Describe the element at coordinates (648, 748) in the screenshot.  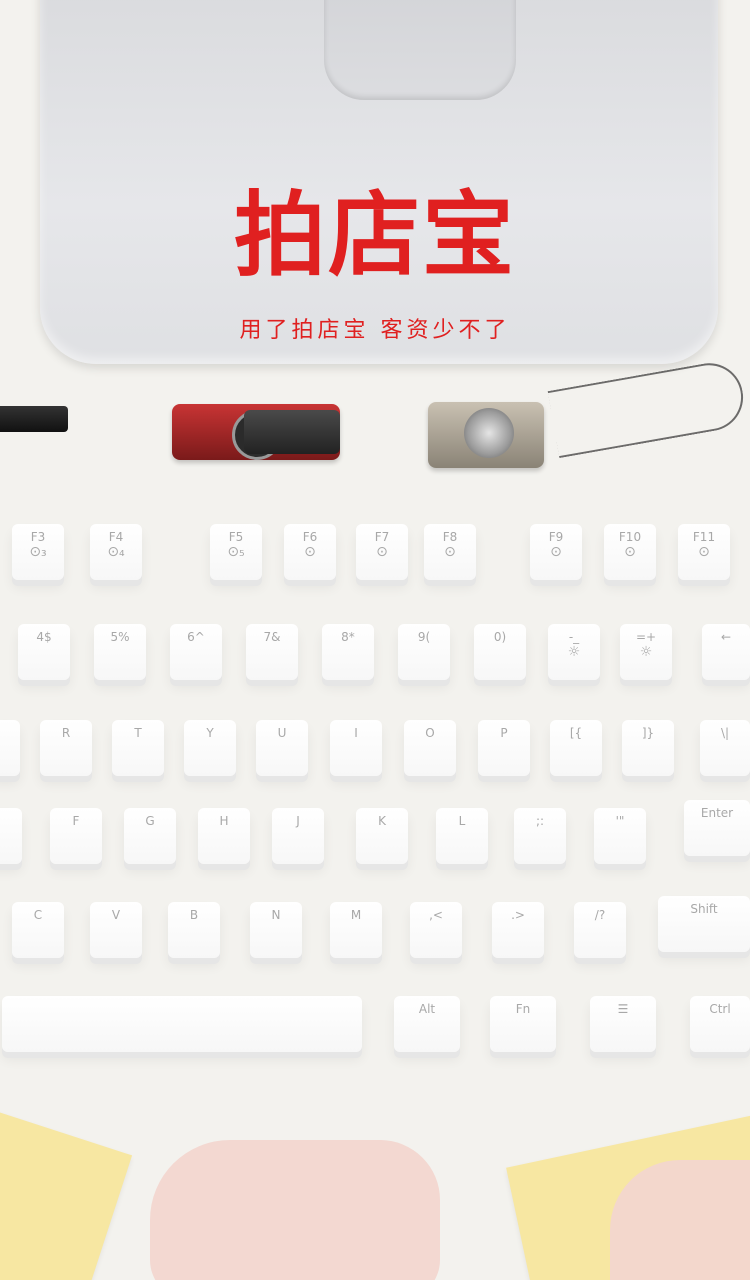
I see `key-bracket-right: ]}` at that location.